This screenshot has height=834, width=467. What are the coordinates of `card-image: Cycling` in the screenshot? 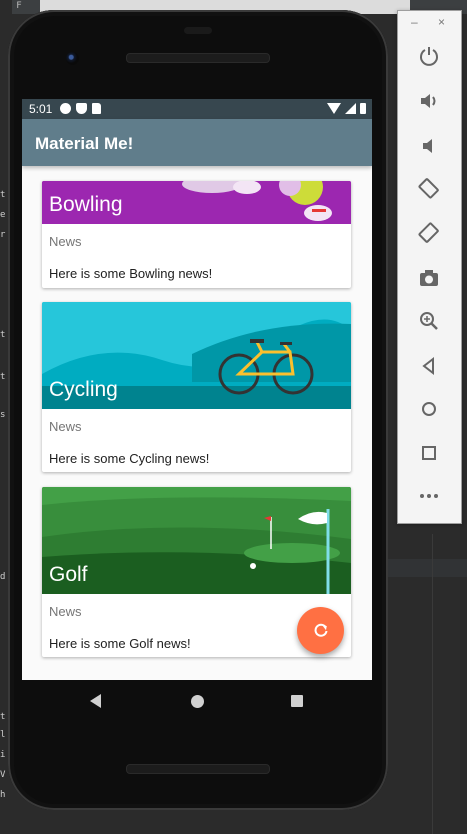 It's located at (196, 355).